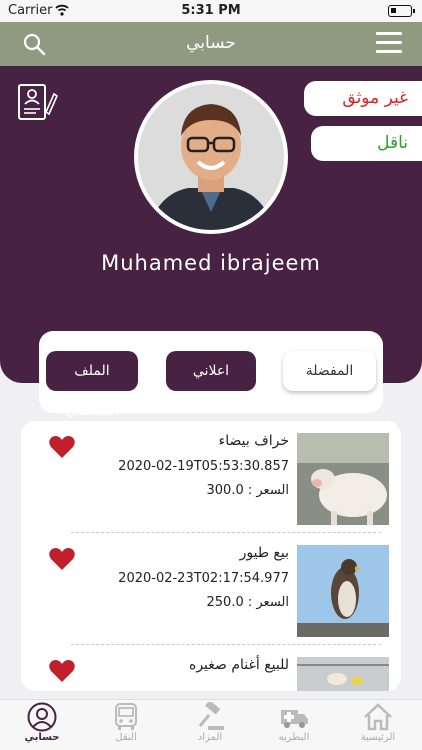 The width and height of the screenshot is (422, 750). I want to click on tabbar-auction: المزاد, so click(210, 722).